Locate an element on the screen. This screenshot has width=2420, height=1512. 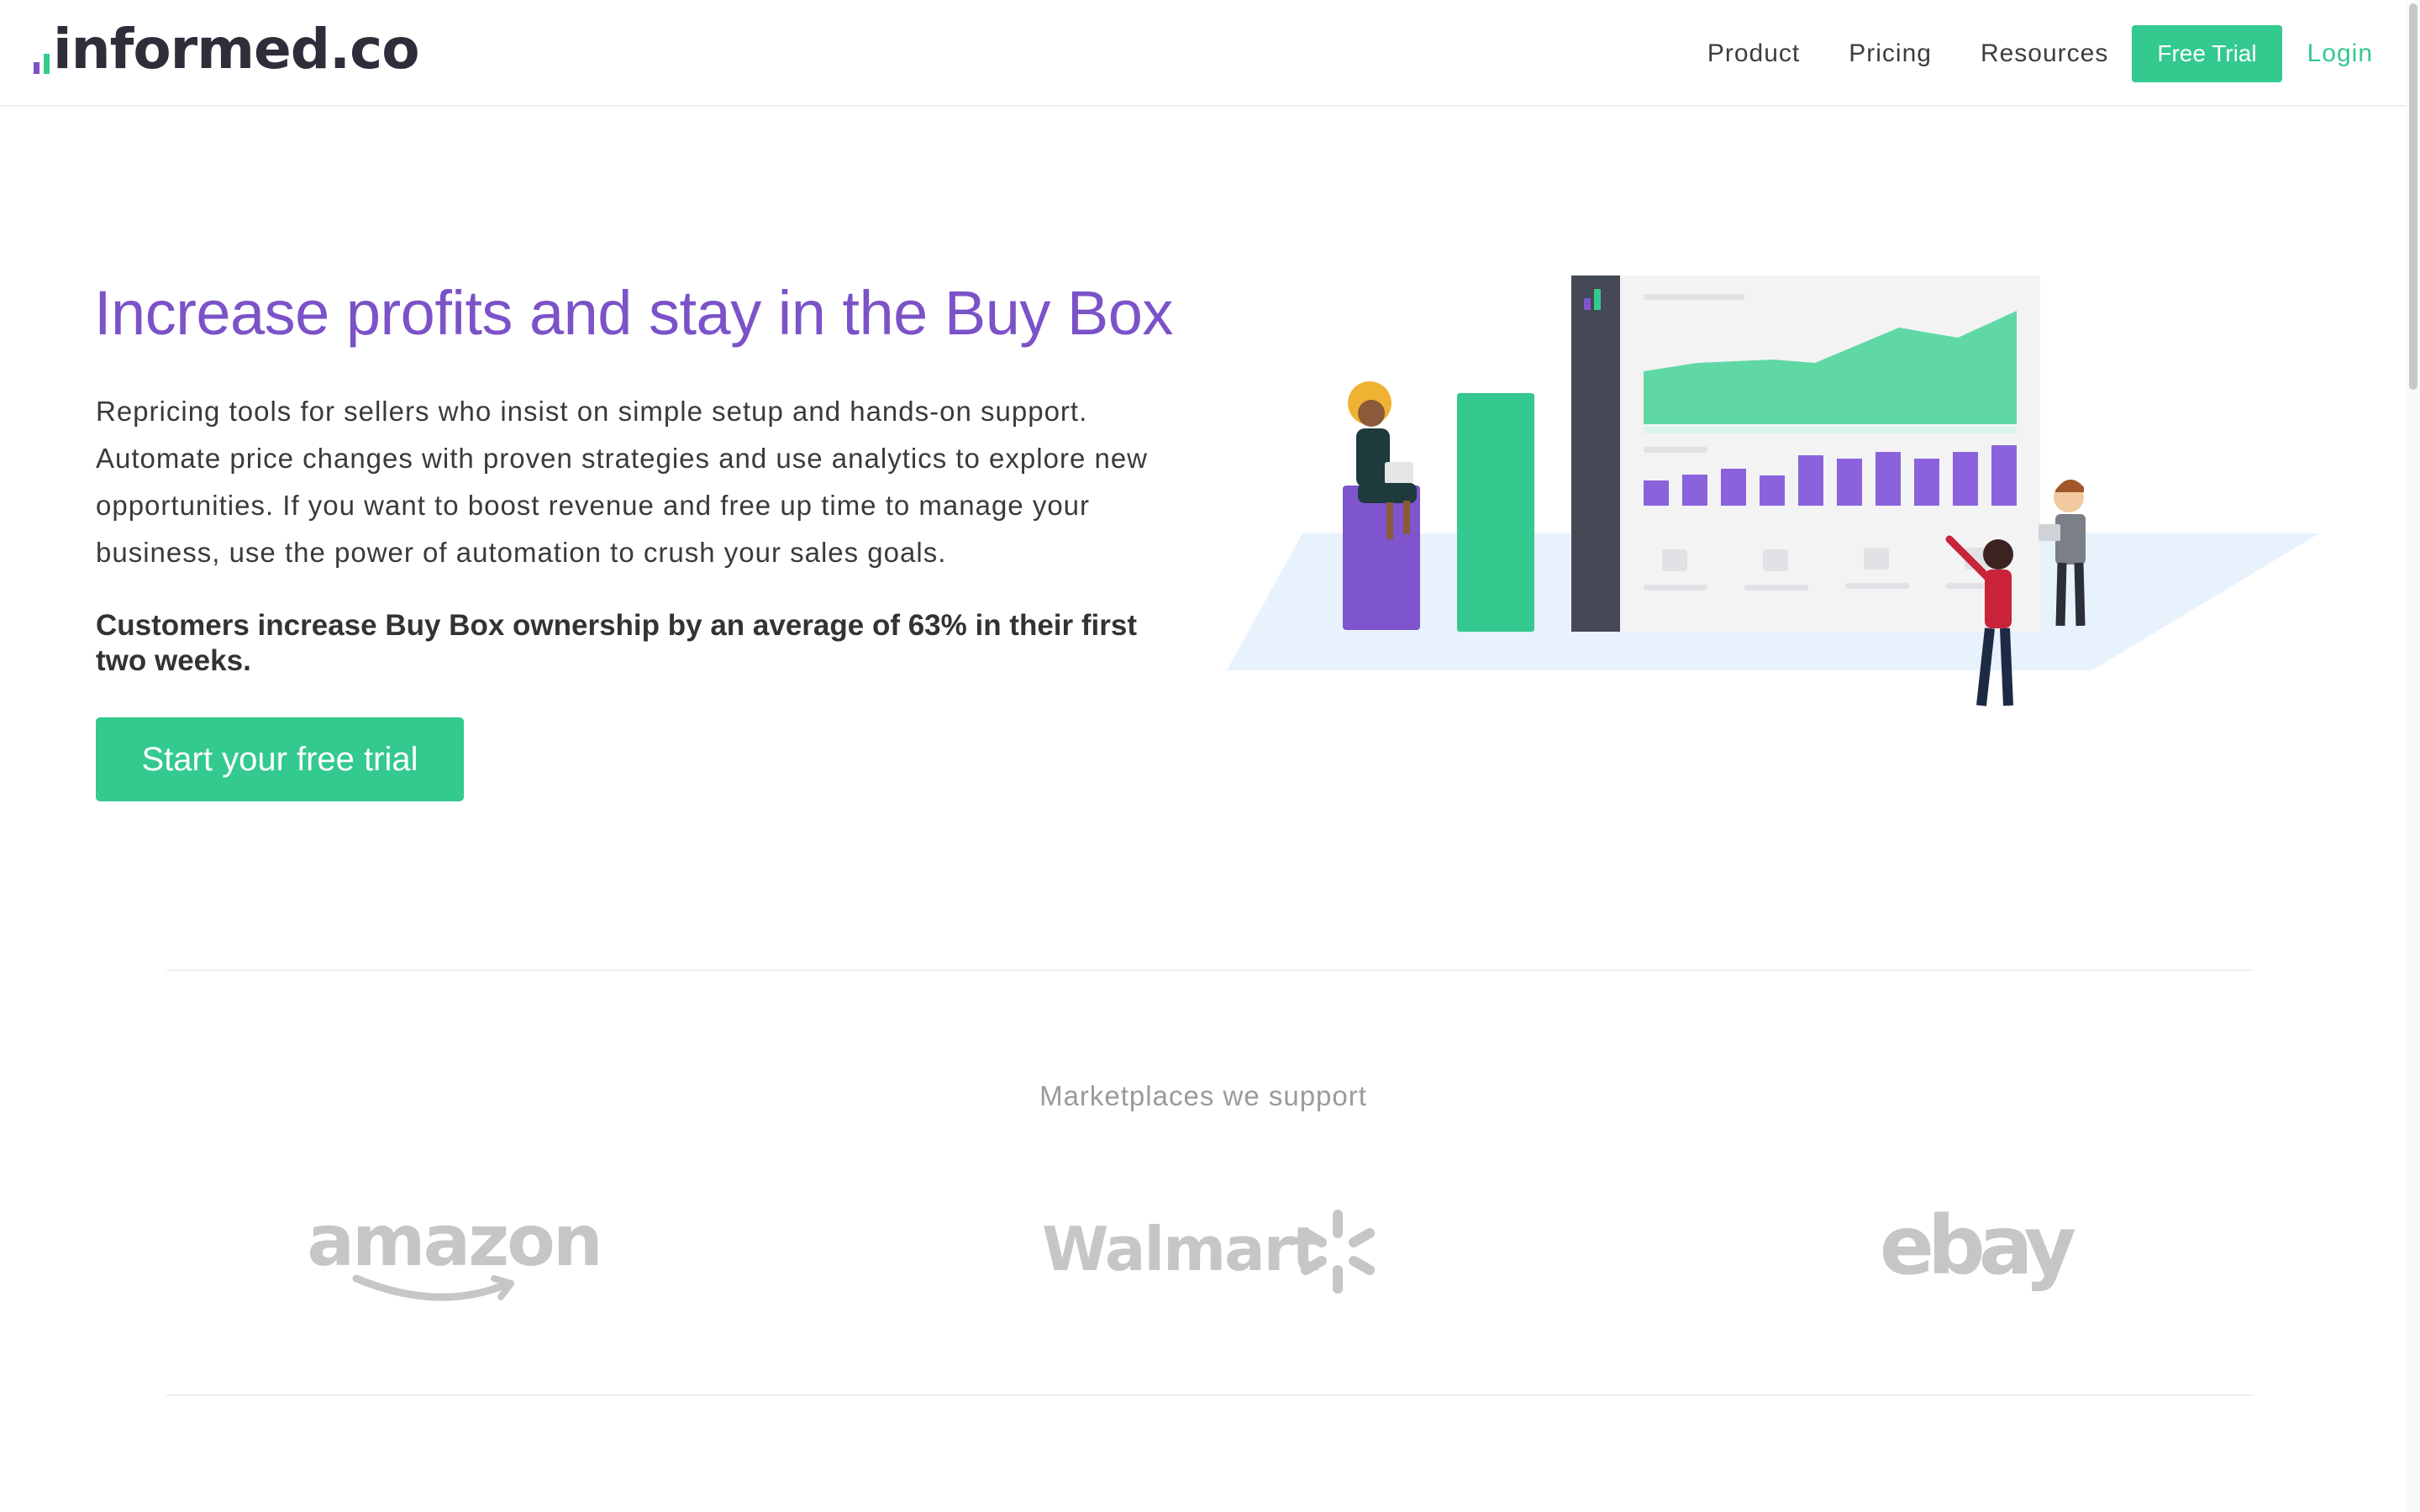
hero-title: Increase profits and stay in the Buy Box is located at coordinates (633, 313).